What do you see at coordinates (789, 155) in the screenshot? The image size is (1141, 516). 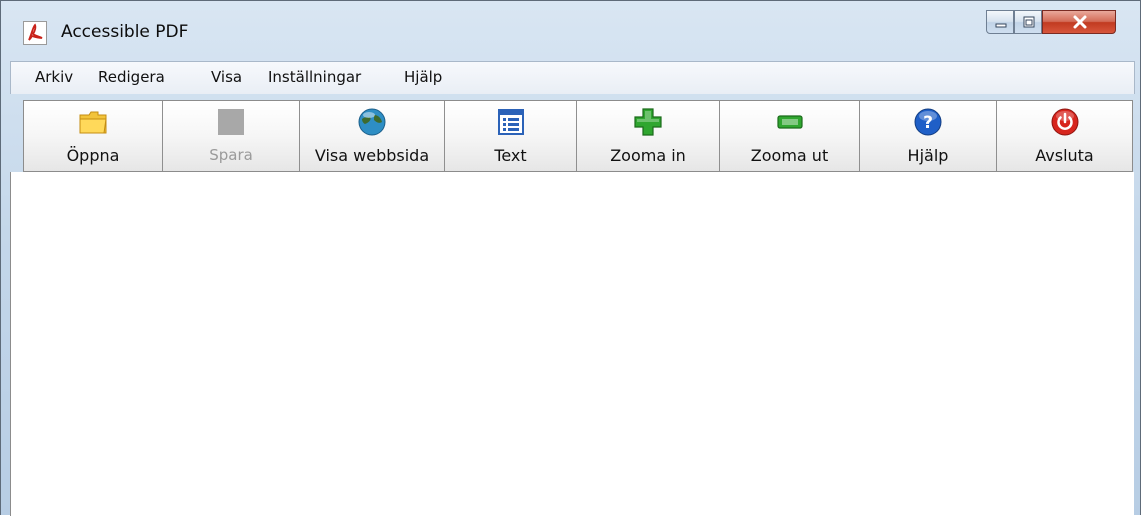 I see `zoom-out-label: Zooma ut` at bounding box center [789, 155].